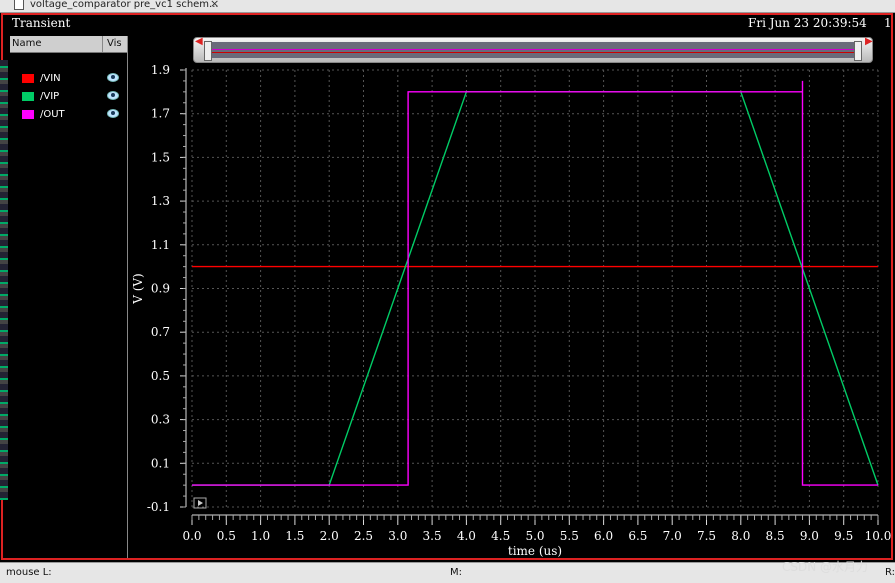 Image resolution: width=895 pixels, height=583 pixels. What do you see at coordinates (456, 572) in the screenshot?
I see `status-mouse-middle: M:` at bounding box center [456, 572].